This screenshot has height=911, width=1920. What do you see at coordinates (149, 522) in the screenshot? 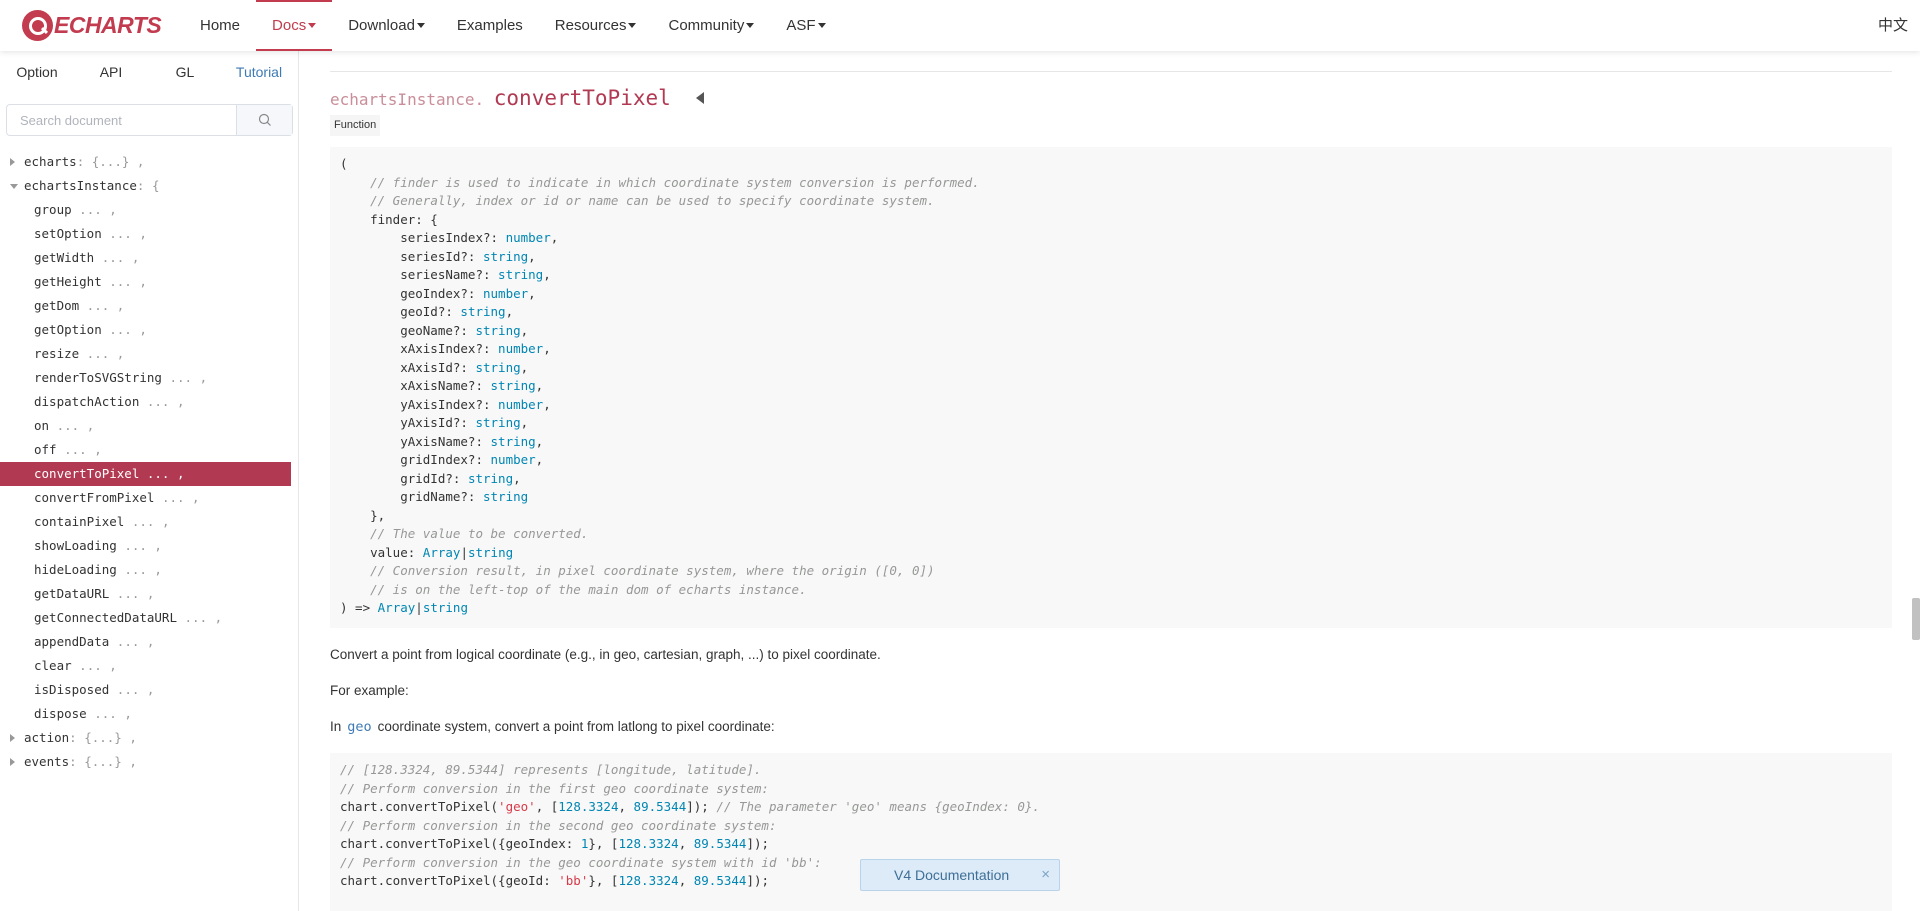
I see `tree-item-containpixel: containPixel ... ,` at bounding box center [149, 522].